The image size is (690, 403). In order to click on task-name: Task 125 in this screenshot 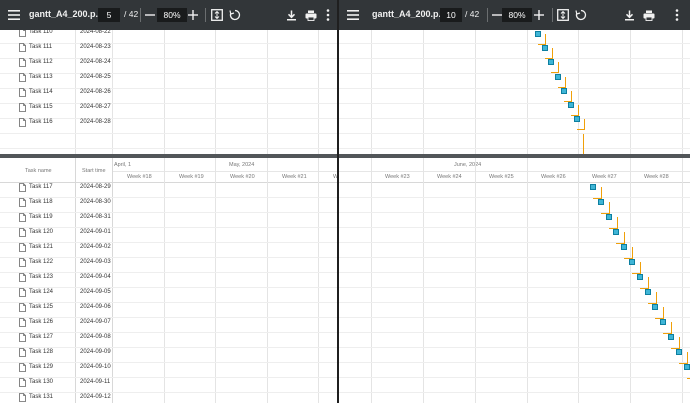, I will do `click(41, 307)`.